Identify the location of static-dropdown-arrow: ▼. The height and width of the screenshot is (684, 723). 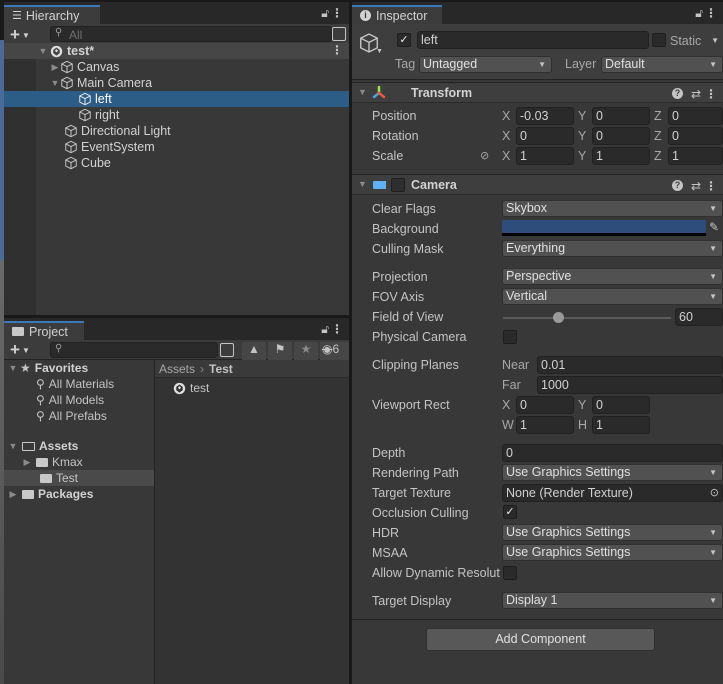
(715, 40).